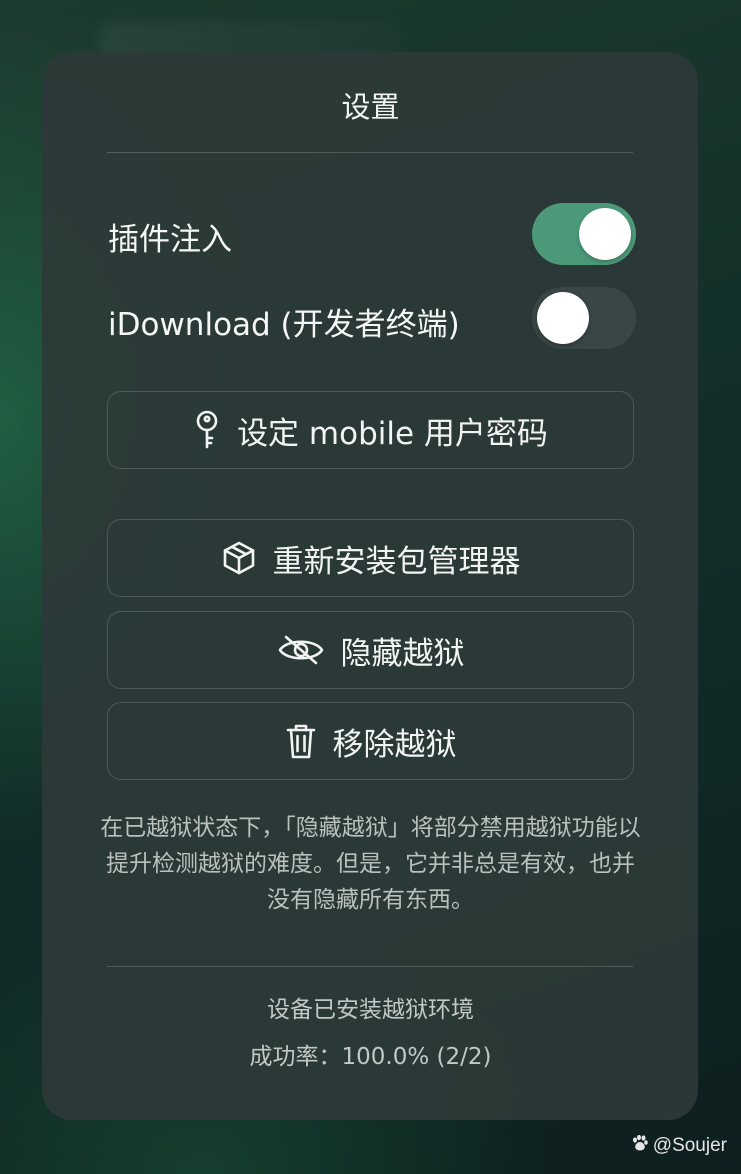 The height and width of the screenshot is (1174, 741). I want to click on status-divider, so click(370, 966).